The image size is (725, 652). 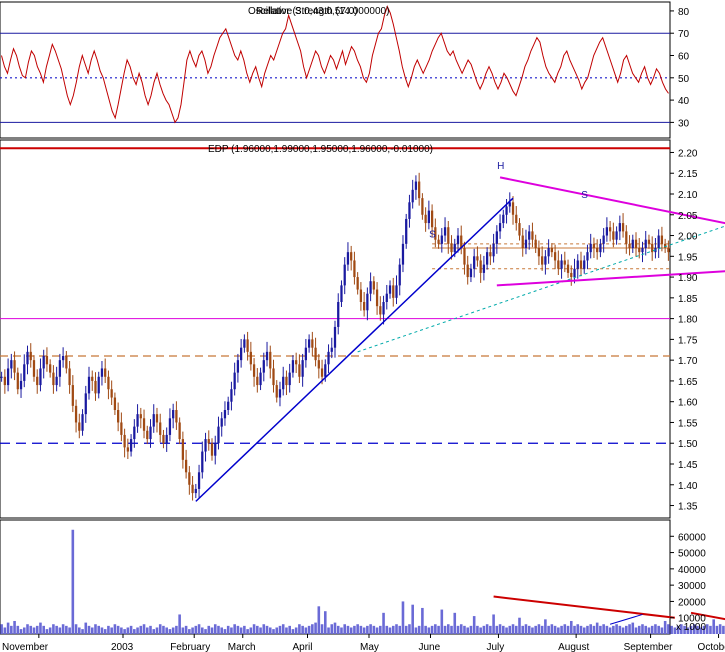 I want to click on price-tick-label: 1.40, so click(x=688, y=486).